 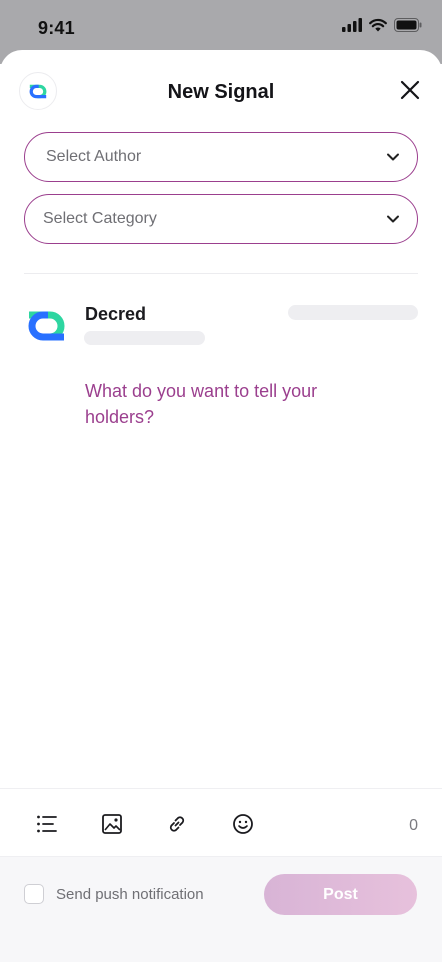 What do you see at coordinates (410, 90) in the screenshot?
I see `close-icon` at bounding box center [410, 90].